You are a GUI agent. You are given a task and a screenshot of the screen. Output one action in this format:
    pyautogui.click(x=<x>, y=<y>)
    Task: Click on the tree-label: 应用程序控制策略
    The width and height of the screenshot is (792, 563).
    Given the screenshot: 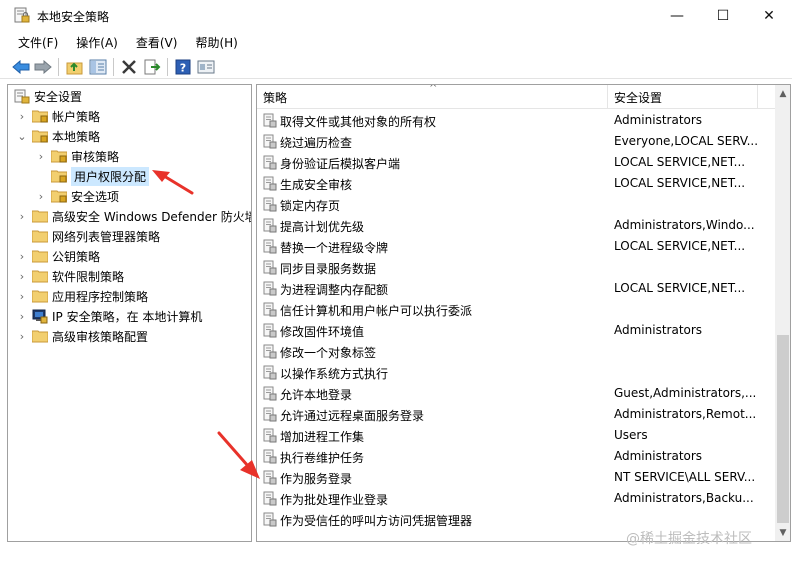 What is the action you would take?
    pyautogui.click(x=100, y=296)
    